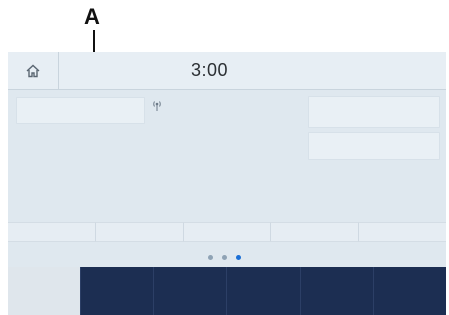  What do you see at coordinates (238, 257) in the screenshot?
I see `page-dot-3-active` at bounding box center [238, 257].